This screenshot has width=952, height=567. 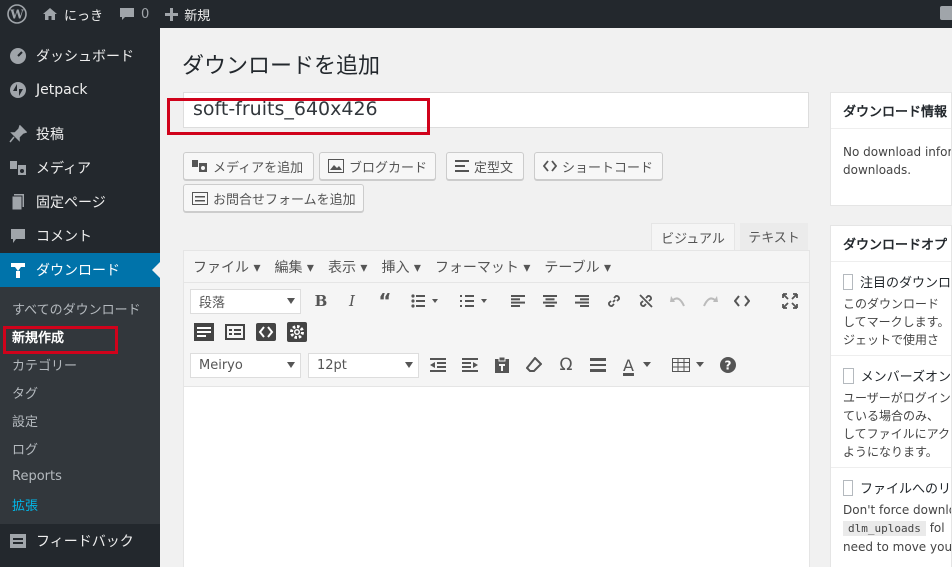 What do you see at coordinates (475, 301) in the screenshot?
I see `numbered-list-icon` at bounding box center [475, 301].